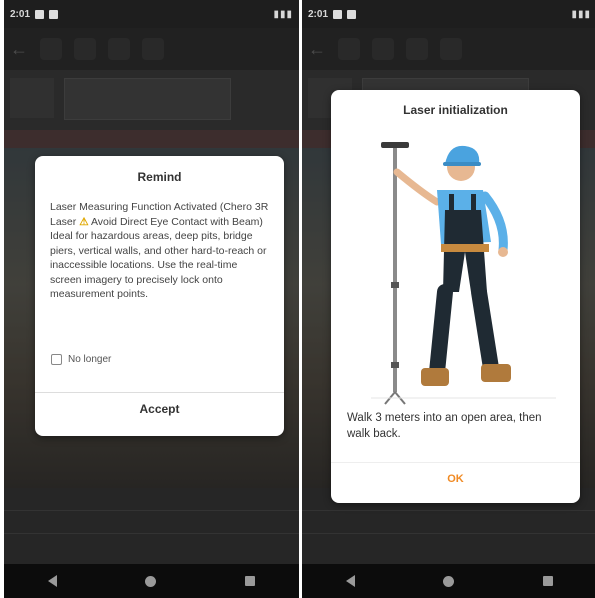 This screenshot has height=598, width=595. What do you see at coordinates (159, 409) in the screenshot?
I see `accept-button: Accept` at bounding box center [159, 409].